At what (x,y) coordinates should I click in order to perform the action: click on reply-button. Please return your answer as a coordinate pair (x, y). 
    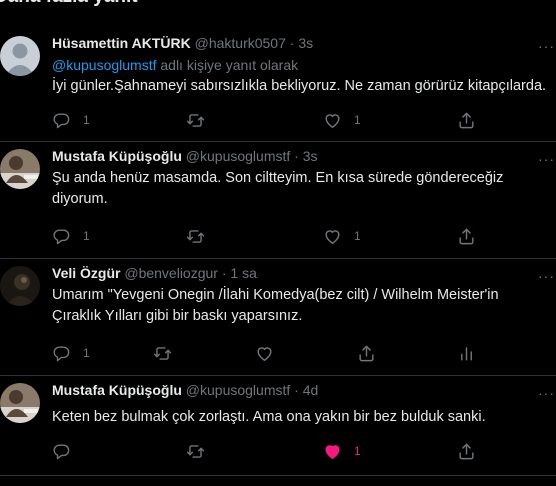
    Looking at the image, I should click on (67, 451).